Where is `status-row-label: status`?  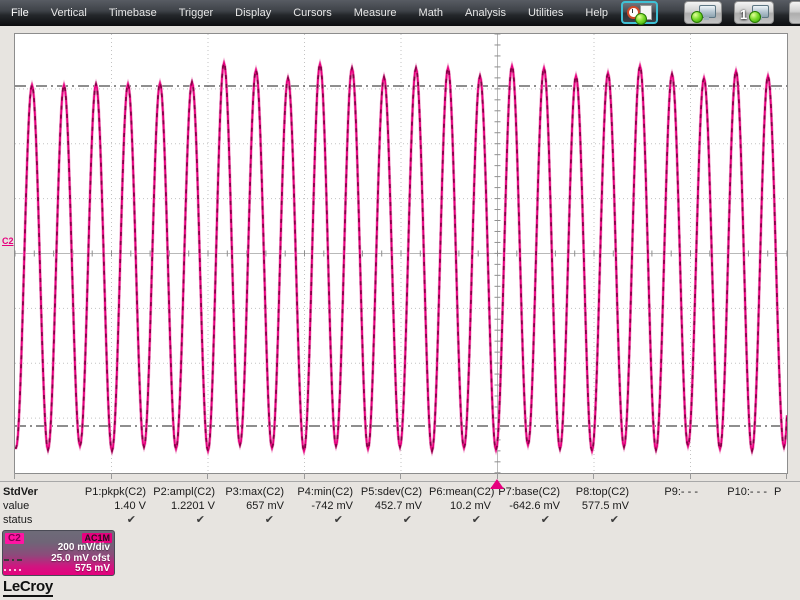 status-row-label: status is located at coordinates (18, 520).